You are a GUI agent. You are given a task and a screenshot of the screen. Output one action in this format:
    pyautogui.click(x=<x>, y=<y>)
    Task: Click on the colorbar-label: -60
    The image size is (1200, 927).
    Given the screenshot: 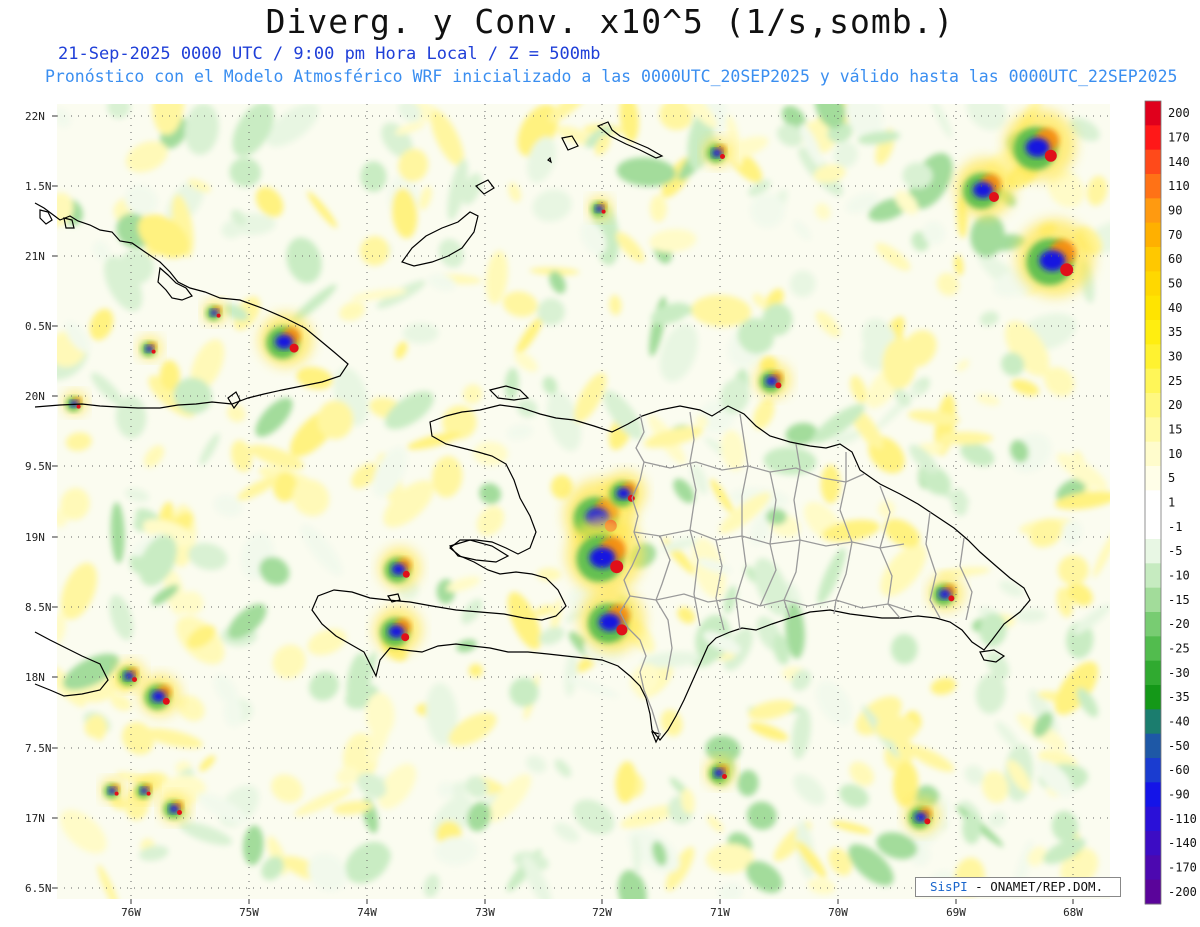 What is the action you would take?
    pyautogui.click(x=1179, y=770)
    